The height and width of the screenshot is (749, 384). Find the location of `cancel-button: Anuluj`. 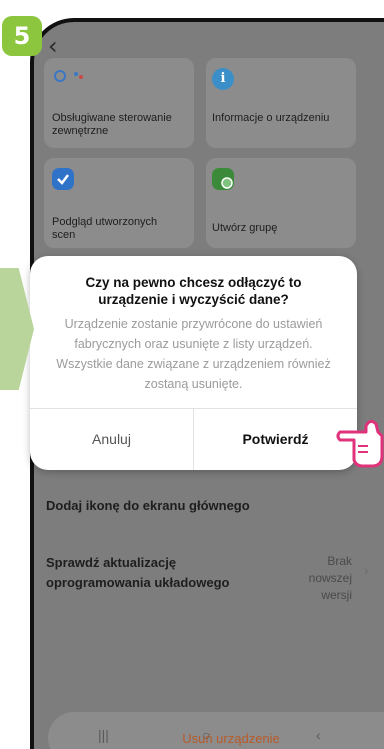

cancel-button: Anuluj is located at coordinates (111, 439).